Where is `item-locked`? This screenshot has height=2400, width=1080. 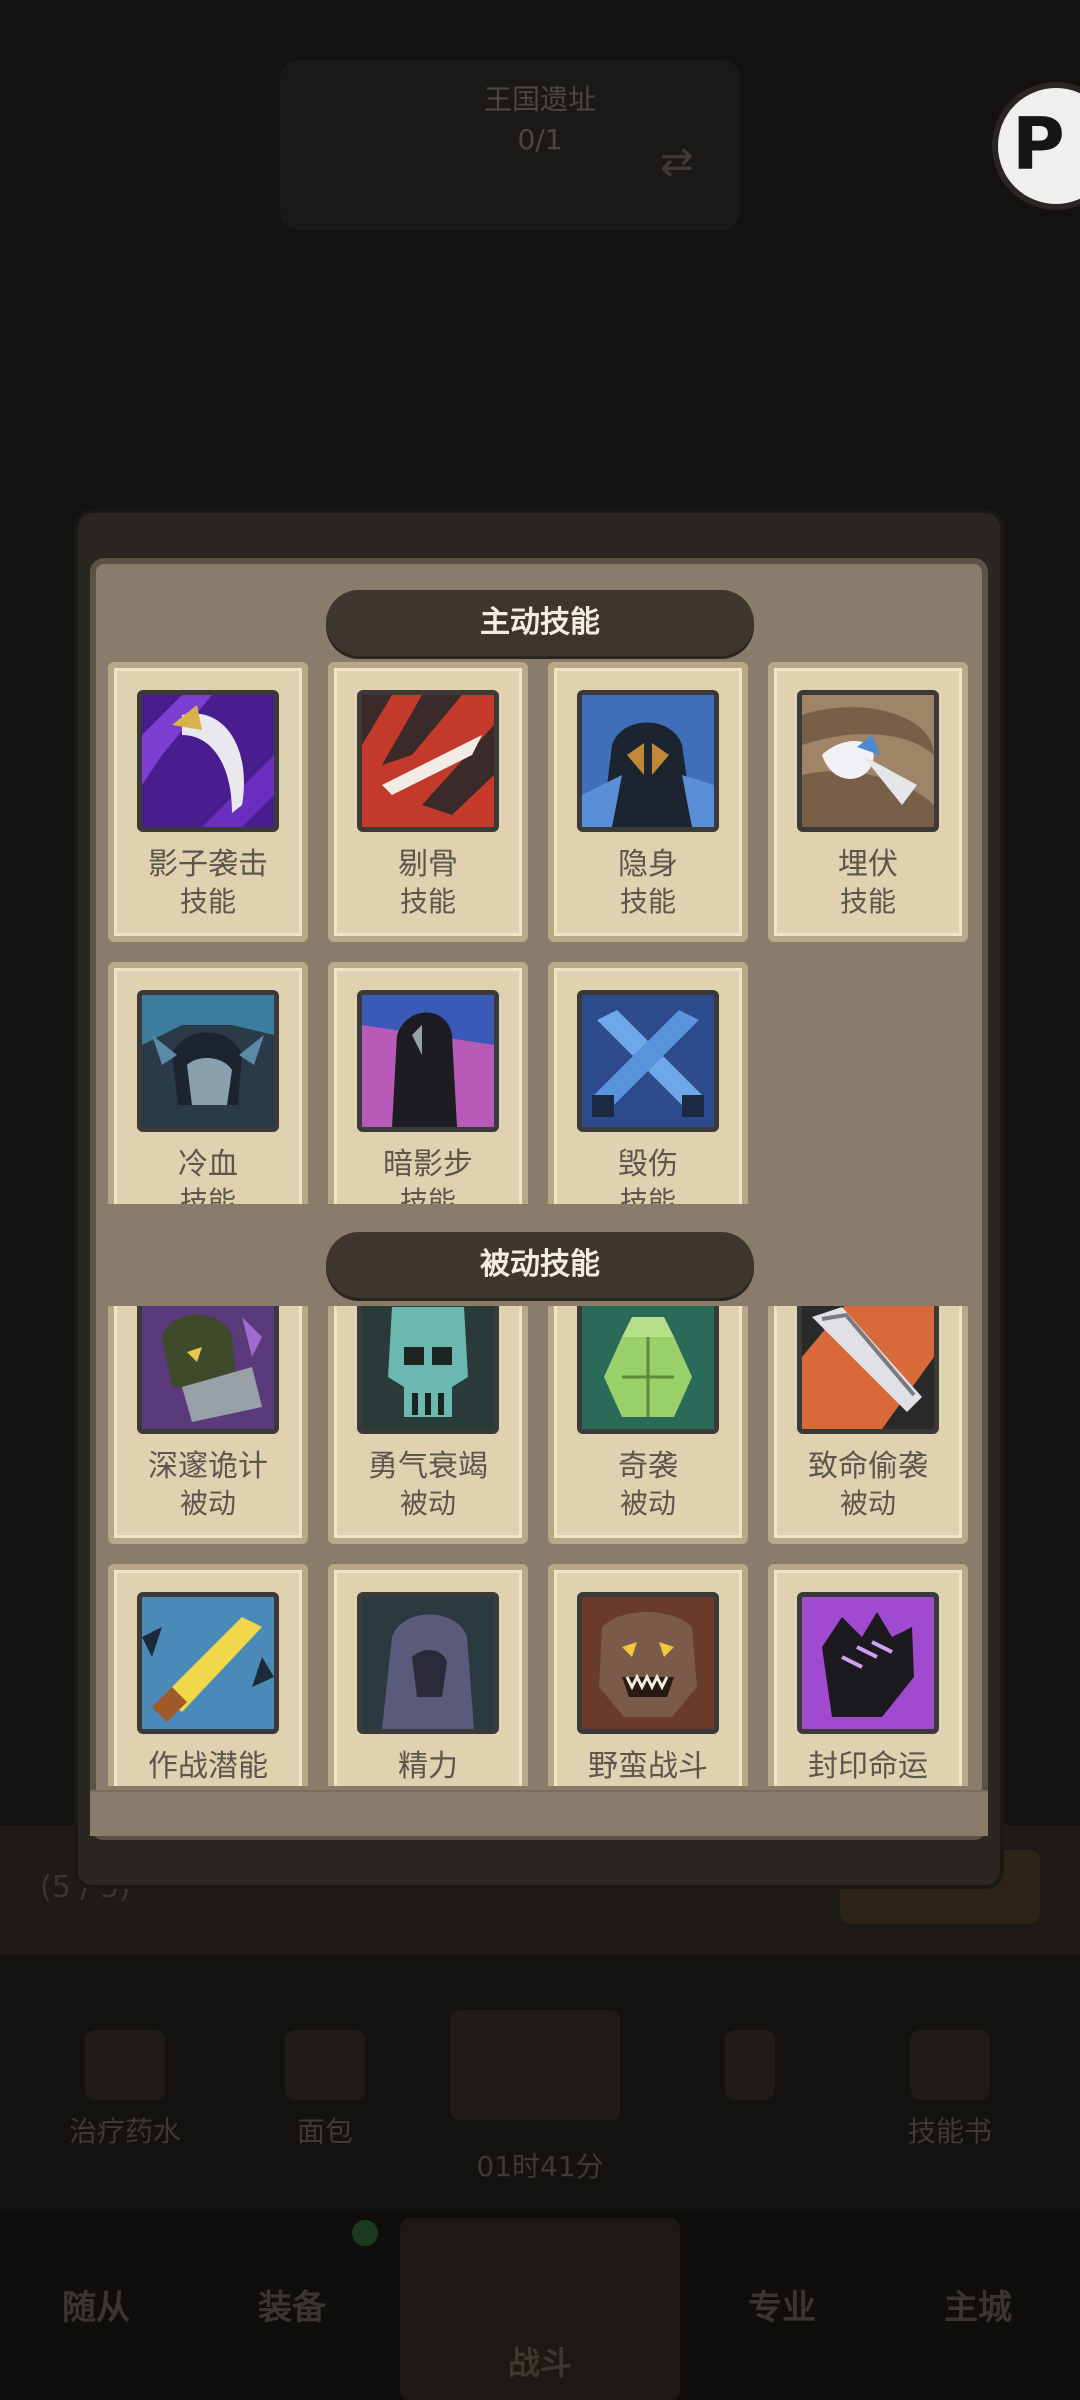 item-locked is located at coordinates (750, 2055).